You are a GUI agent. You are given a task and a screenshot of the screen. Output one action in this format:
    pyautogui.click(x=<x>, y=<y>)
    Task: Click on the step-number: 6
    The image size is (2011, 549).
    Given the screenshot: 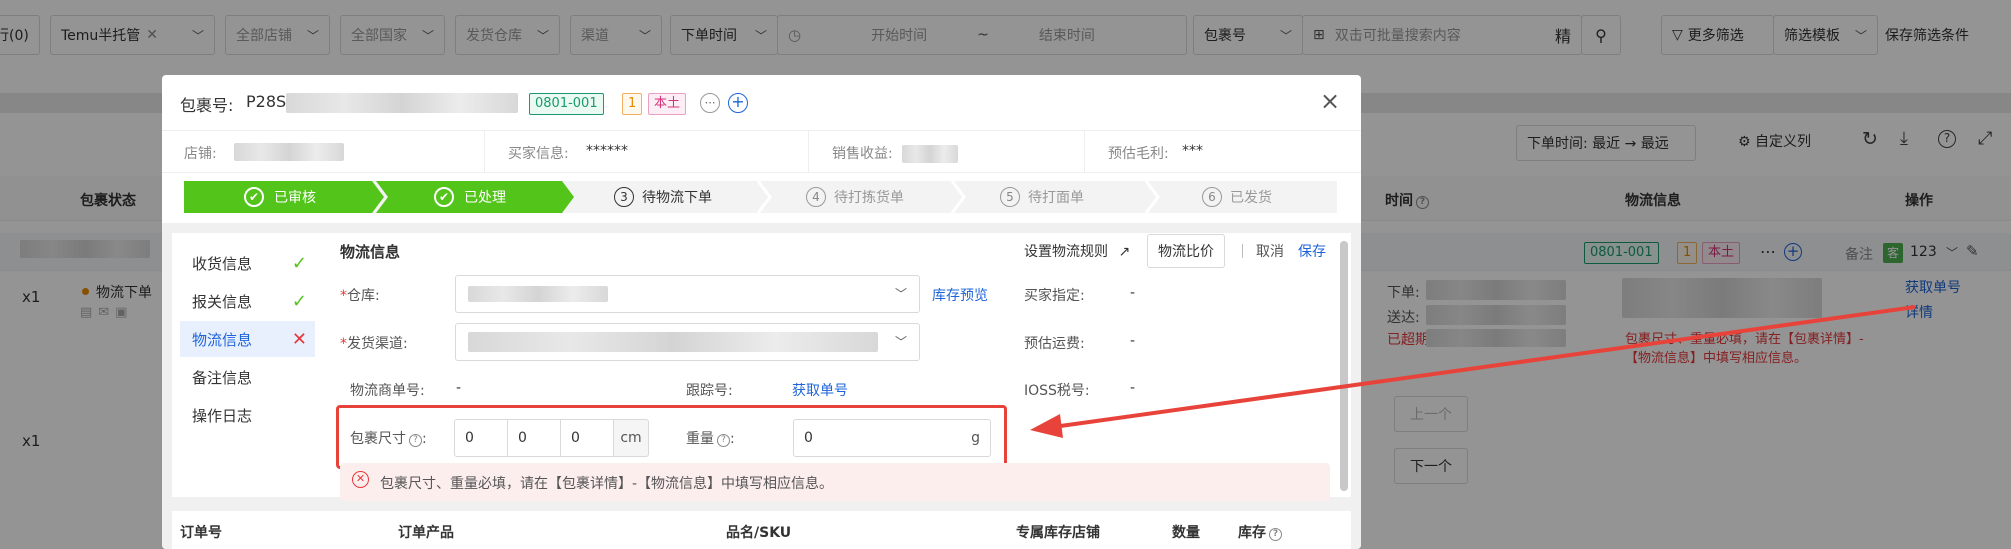 What is the action you would take?
    pyautogui.click(x=1212, y=197)
    